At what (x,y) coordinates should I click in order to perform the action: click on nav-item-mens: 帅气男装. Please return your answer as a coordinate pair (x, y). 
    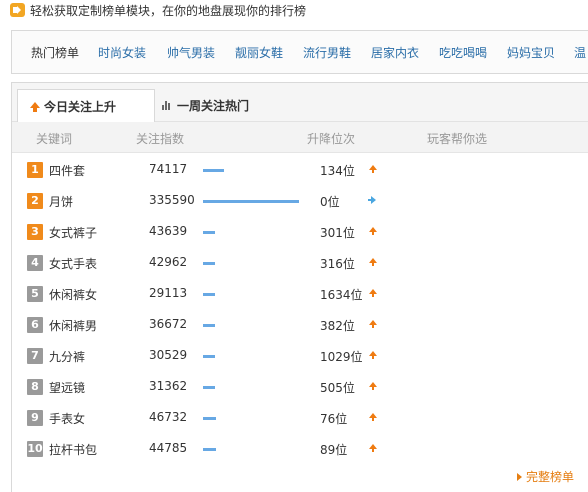
    Looking at the image, I should click on (191, 52).